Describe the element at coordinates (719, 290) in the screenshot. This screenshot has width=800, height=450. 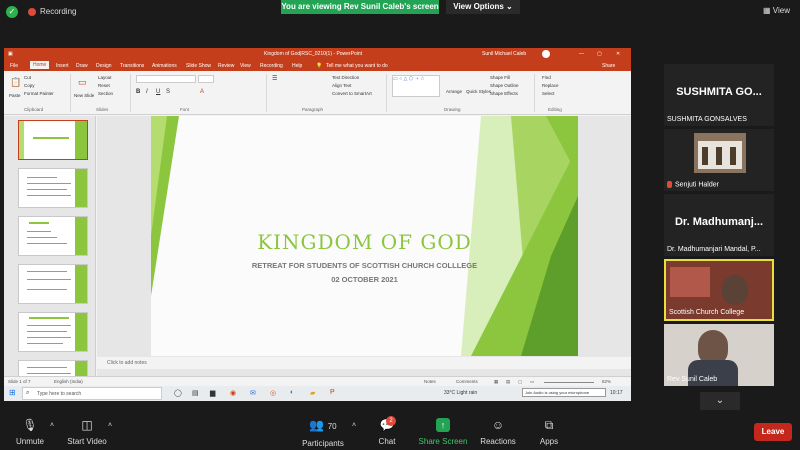
I see `active-speaker-tile: Scottish Church College` at that location.